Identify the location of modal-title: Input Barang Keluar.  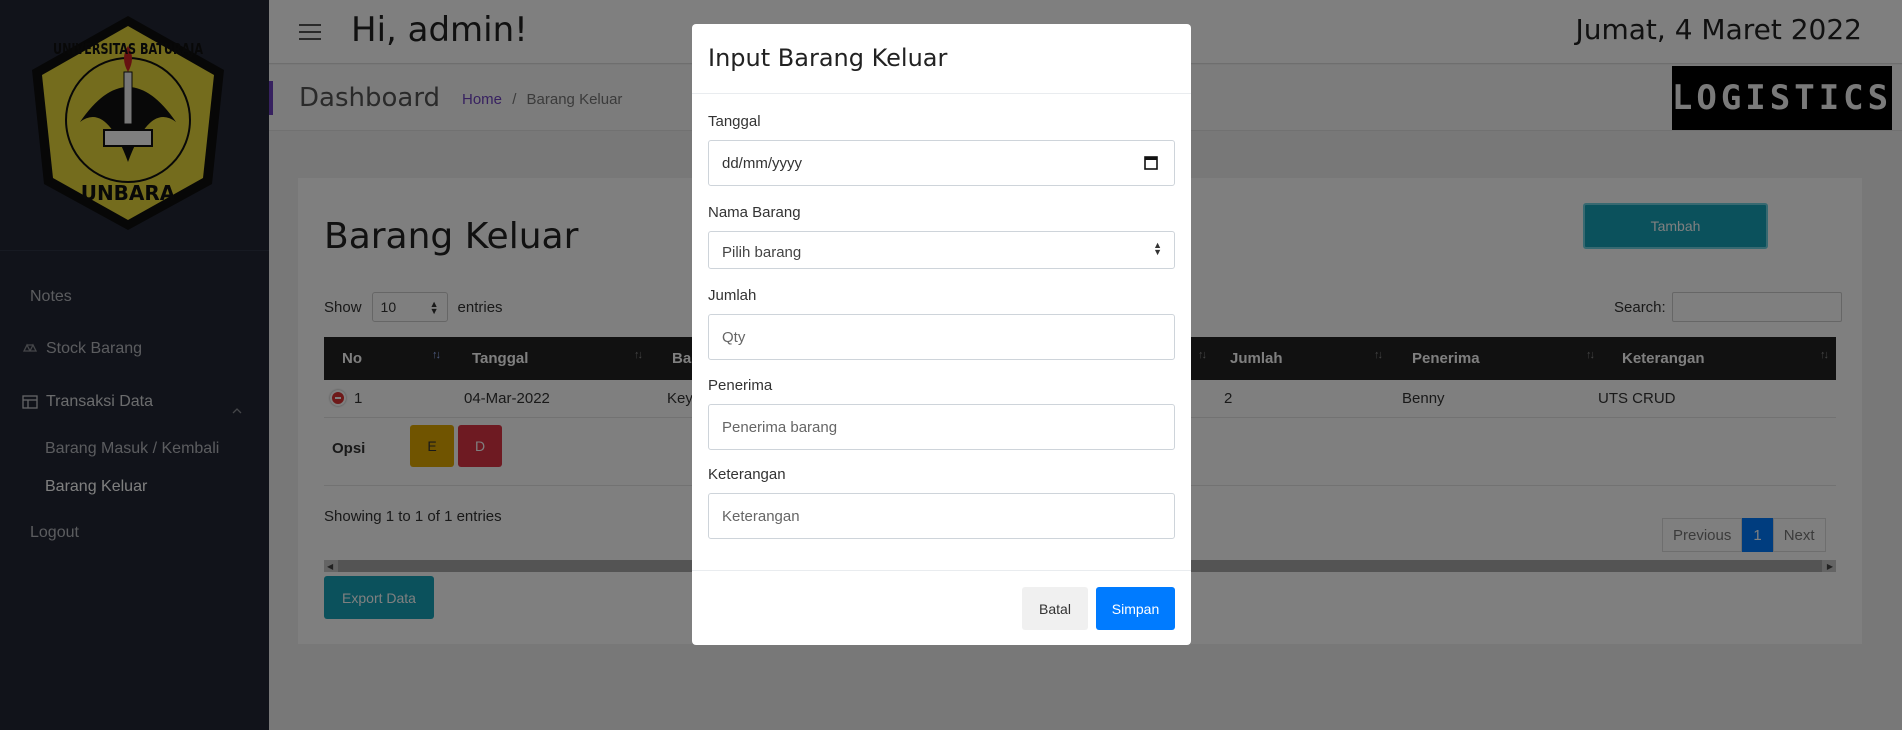
(828, 58).